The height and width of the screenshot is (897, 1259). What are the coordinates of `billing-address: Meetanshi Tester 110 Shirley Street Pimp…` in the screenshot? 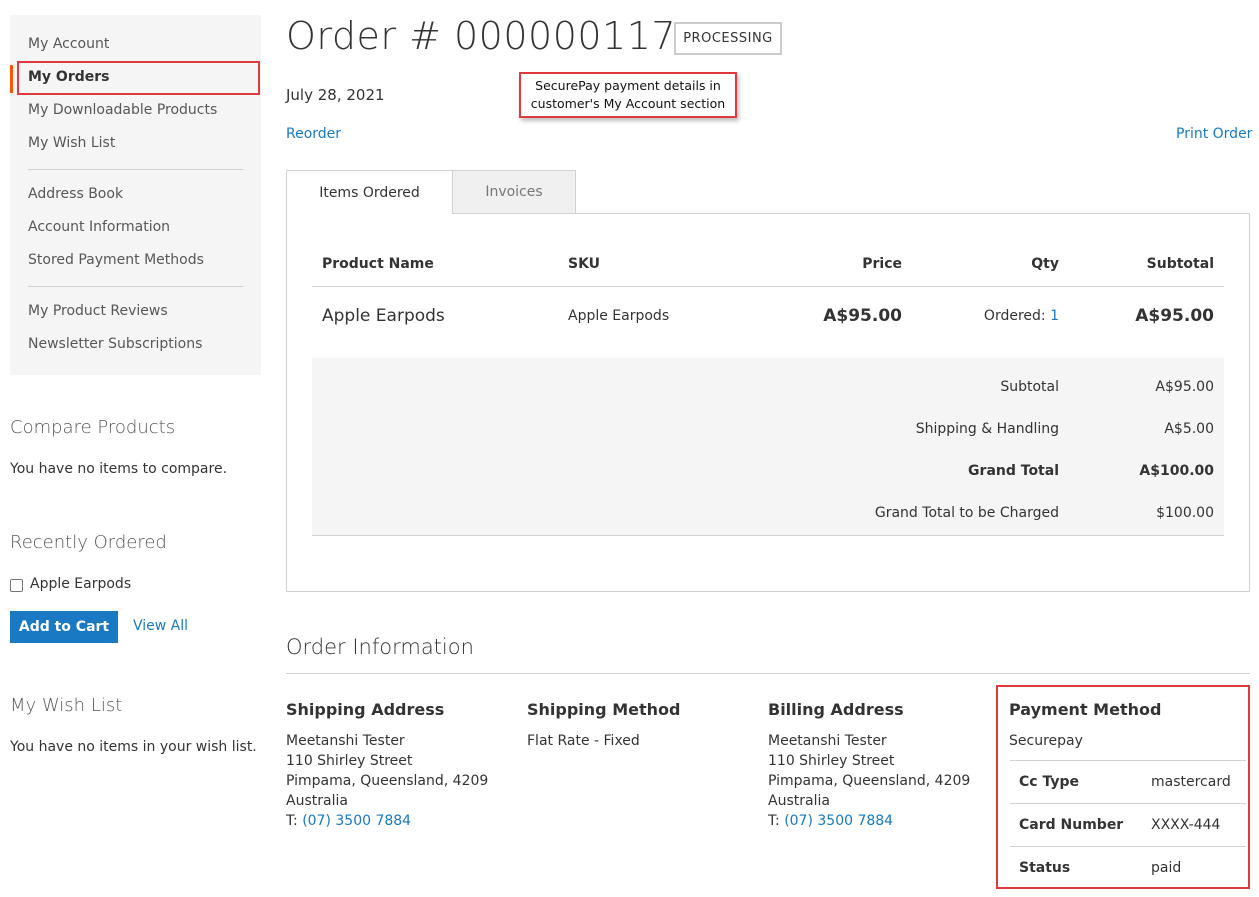 It's located at (869, 781).